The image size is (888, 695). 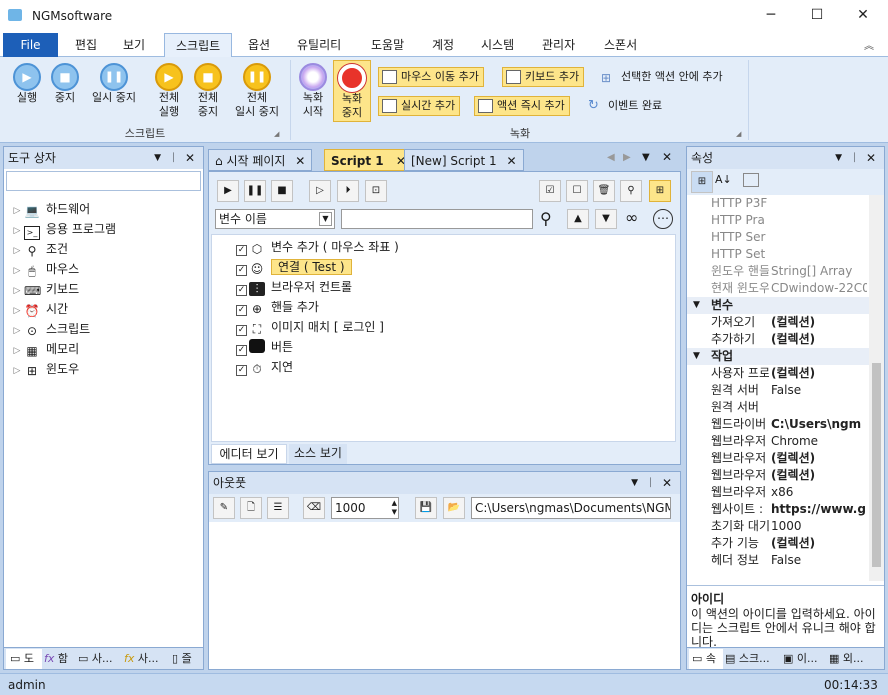 What do you see at coordinates (27, 84) in the screenshot?
I see `run-button: ▶ 실행` at bounding box center [27, 84].